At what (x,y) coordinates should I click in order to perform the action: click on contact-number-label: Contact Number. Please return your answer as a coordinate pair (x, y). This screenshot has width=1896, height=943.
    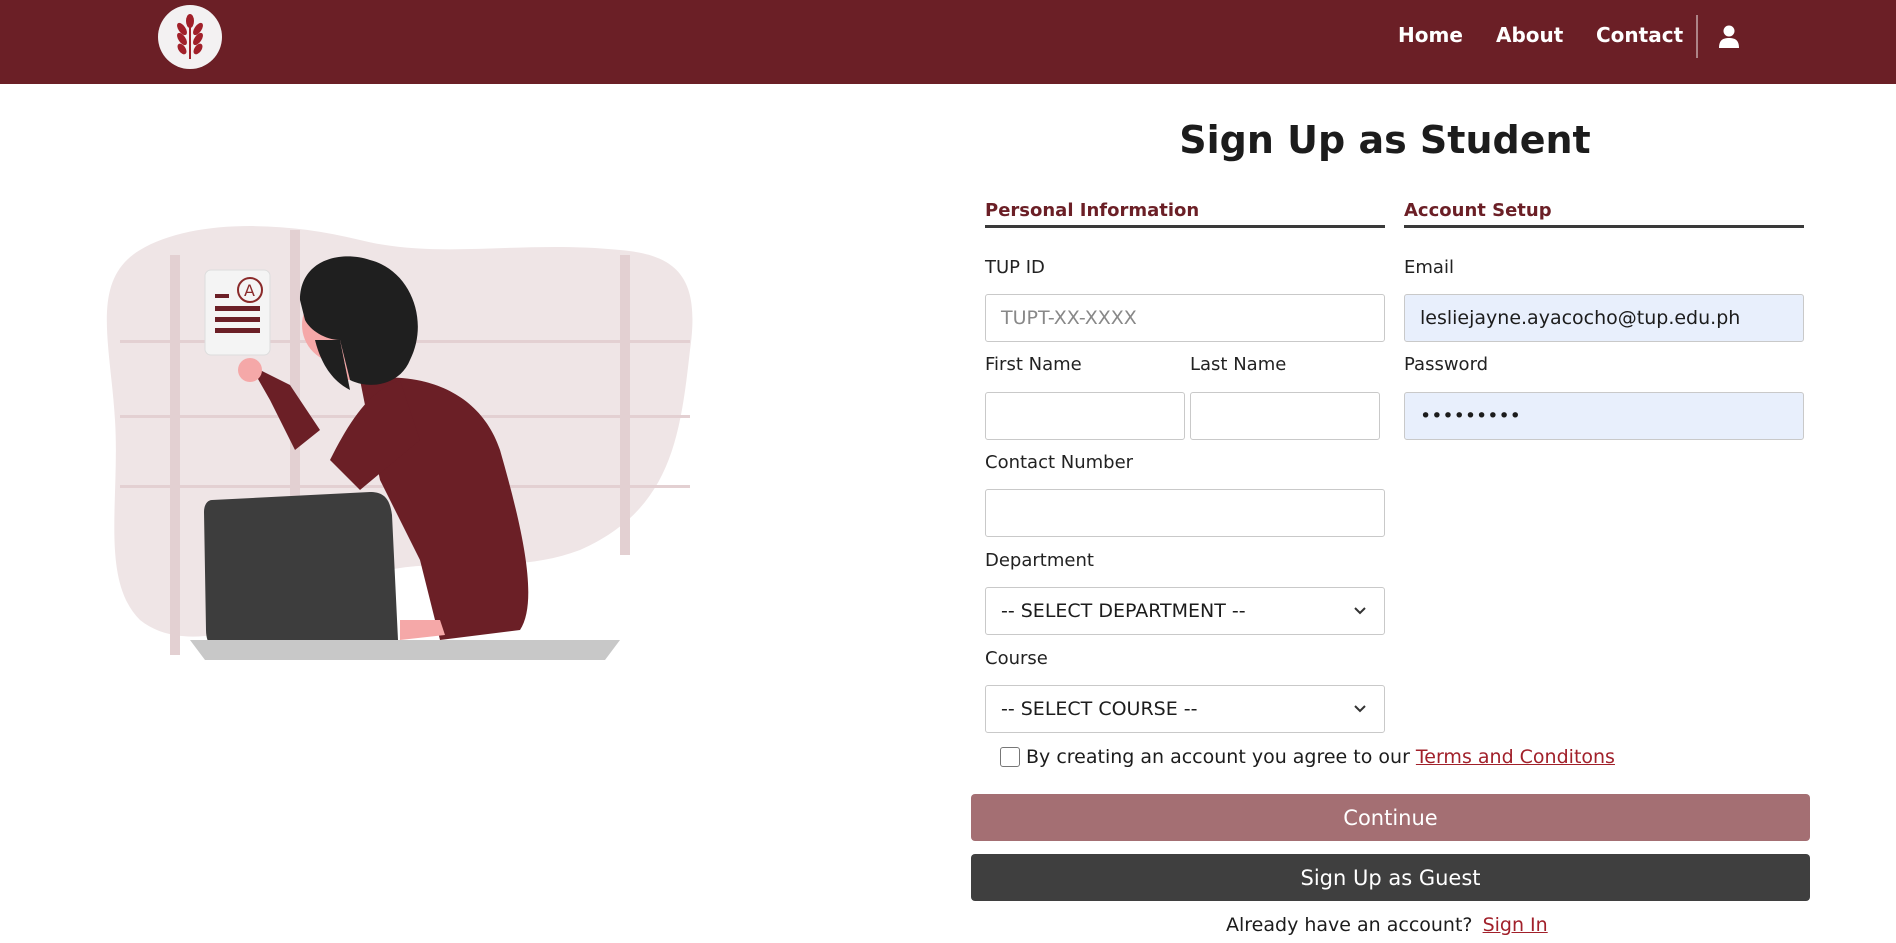
    Looking at the image, I should click on (1059, 462).